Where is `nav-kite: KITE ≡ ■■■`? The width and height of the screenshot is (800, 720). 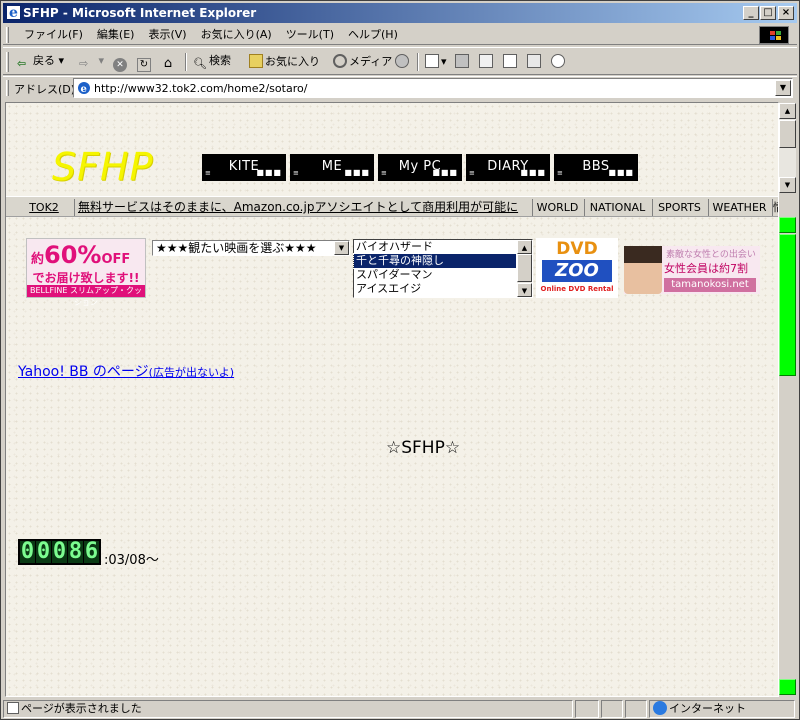 nav-kite: KITE ≡ ■■■ is located at coordinates (244, 167).